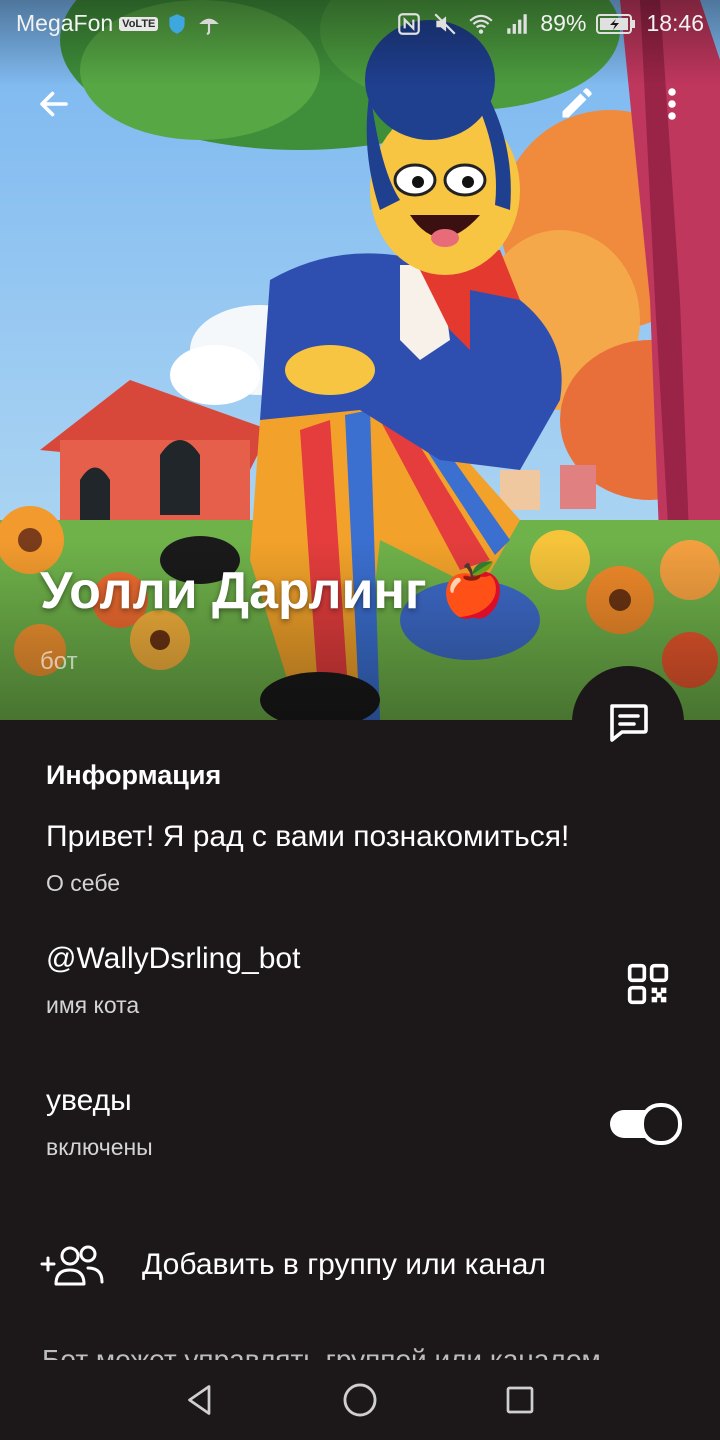 This screenshot has width=720, height=1440. I want to click on status-right: 89% 18:46, so click(550, 23).